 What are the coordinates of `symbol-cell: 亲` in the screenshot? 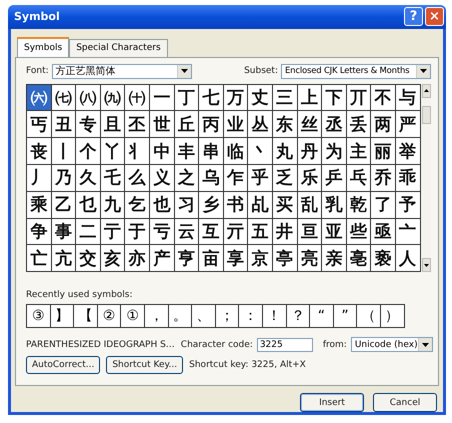 It's located at (334, 258).